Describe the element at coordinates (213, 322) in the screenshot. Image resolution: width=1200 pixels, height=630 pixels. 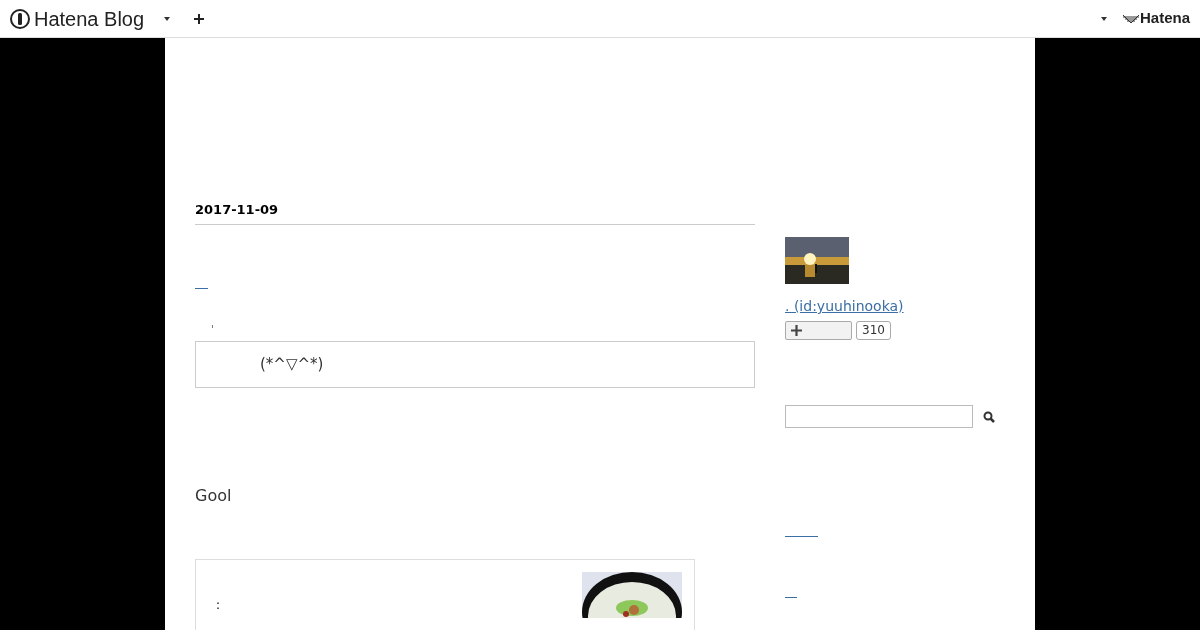
I see `comma-text: ˌ` at that location.